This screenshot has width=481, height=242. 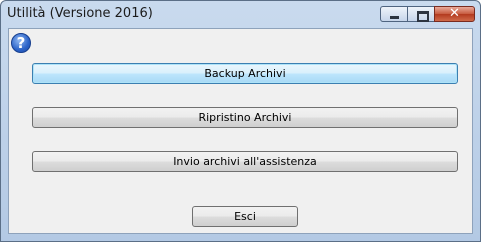 I want to click on help-icon: ?, so click(x=21, y=43).